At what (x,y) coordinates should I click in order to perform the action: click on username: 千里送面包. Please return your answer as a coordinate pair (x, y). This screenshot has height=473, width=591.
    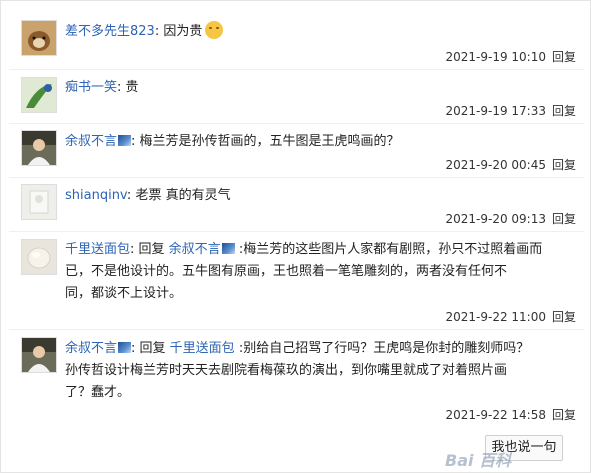
    Looking at the image, I should click on (97, 249).